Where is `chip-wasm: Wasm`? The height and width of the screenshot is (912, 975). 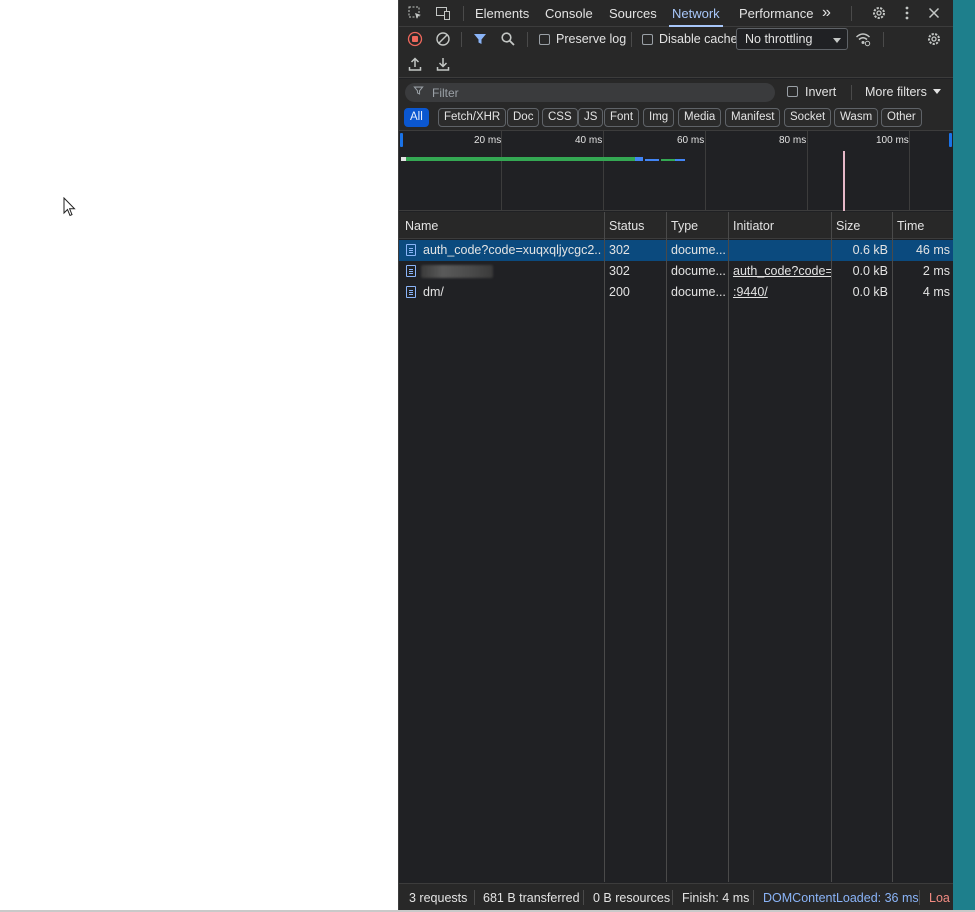
chip-wasm: Wasm is located at coordinates (856, 117).